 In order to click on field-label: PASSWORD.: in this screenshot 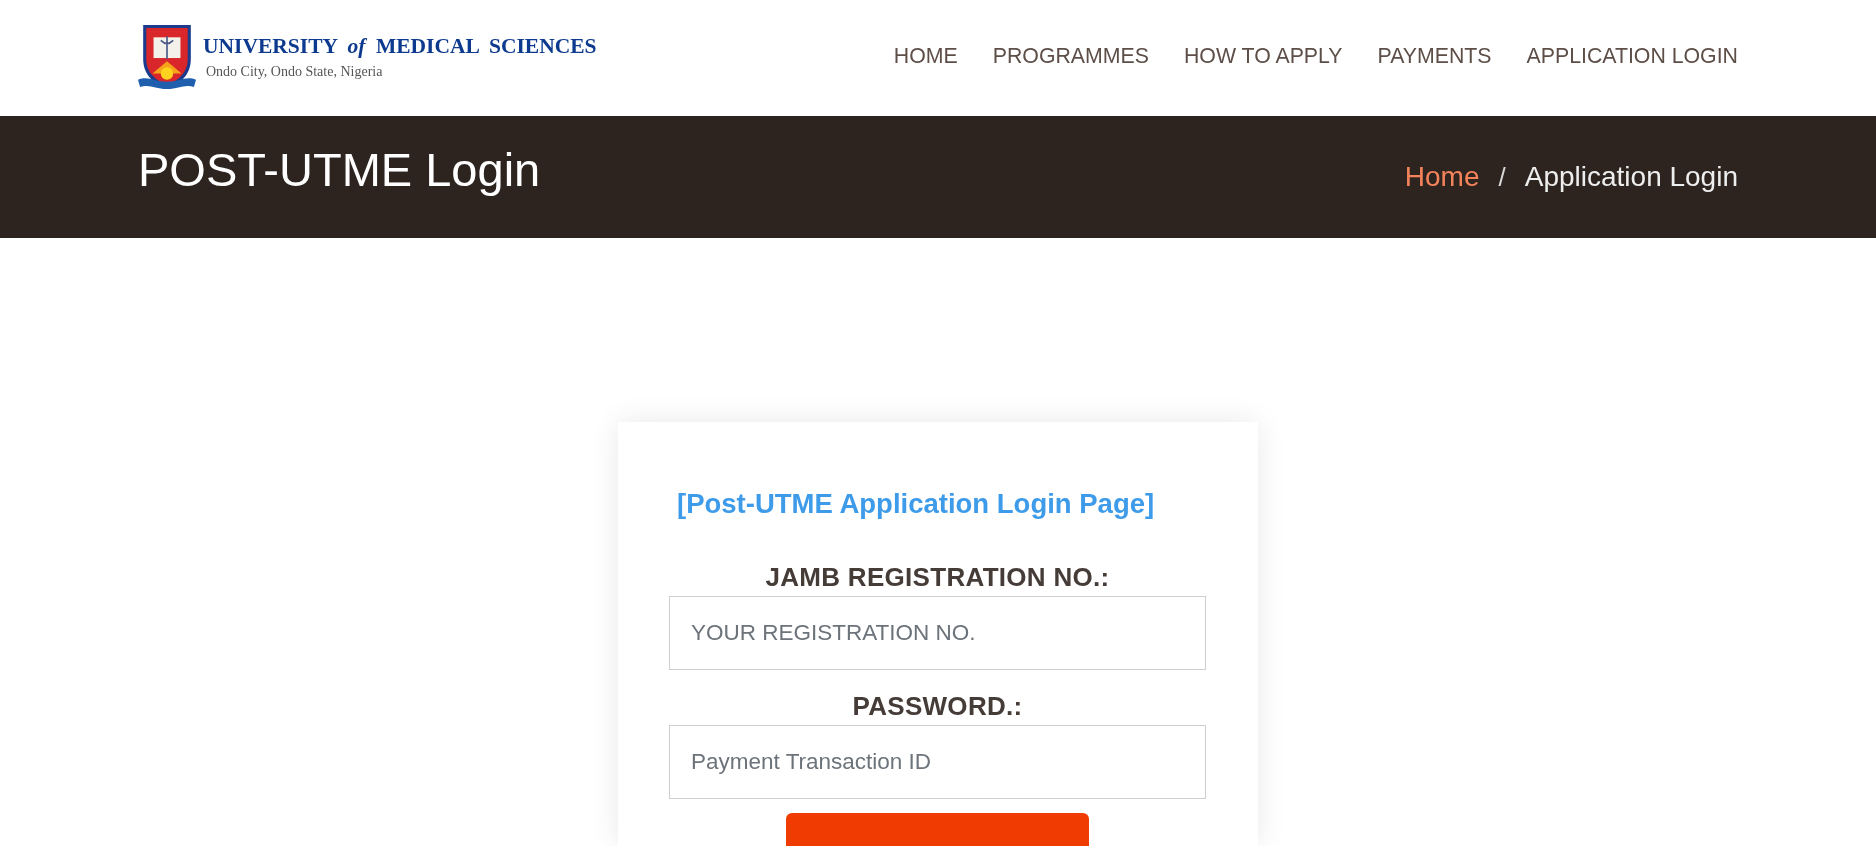, I will do `click(937, 706)`.